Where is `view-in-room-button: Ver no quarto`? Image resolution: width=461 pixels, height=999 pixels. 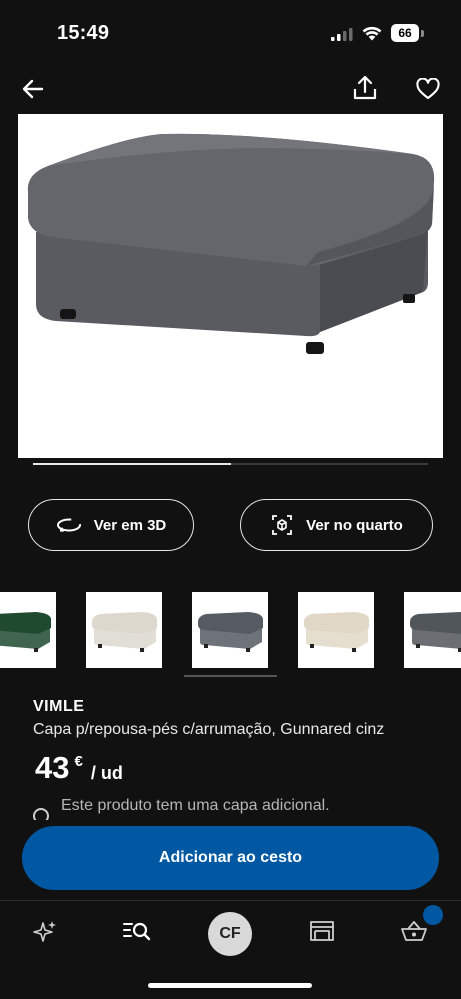 view-in-room-button: Ver no quarto is located at coordinates (336, 525).